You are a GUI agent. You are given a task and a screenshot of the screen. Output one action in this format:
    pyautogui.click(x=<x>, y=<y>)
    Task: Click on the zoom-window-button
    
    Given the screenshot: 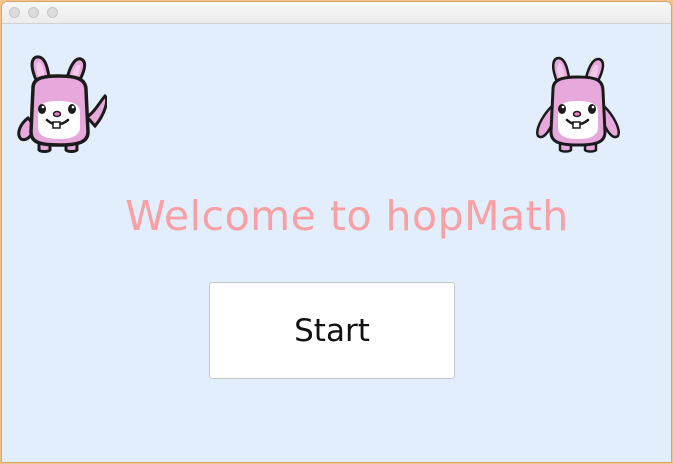 What is the action you would take?
    pyautogui.click(x=52, y=12)
    